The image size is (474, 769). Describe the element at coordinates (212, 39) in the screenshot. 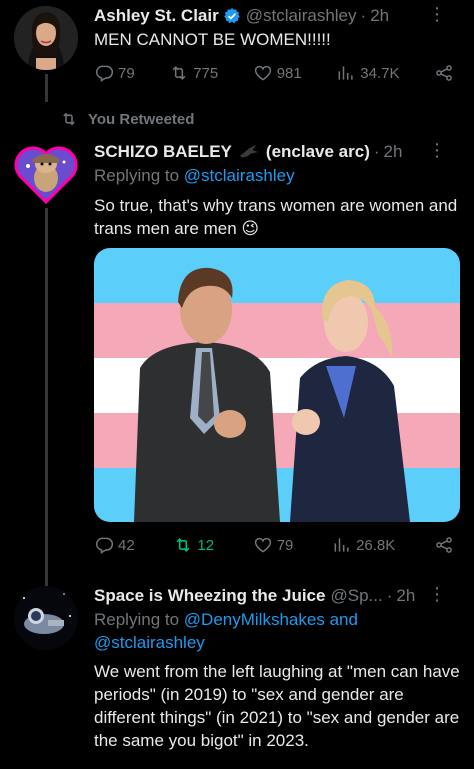

I see `tweet-text: MEN CANNOT BE WOMEN!!!!!` at that location.